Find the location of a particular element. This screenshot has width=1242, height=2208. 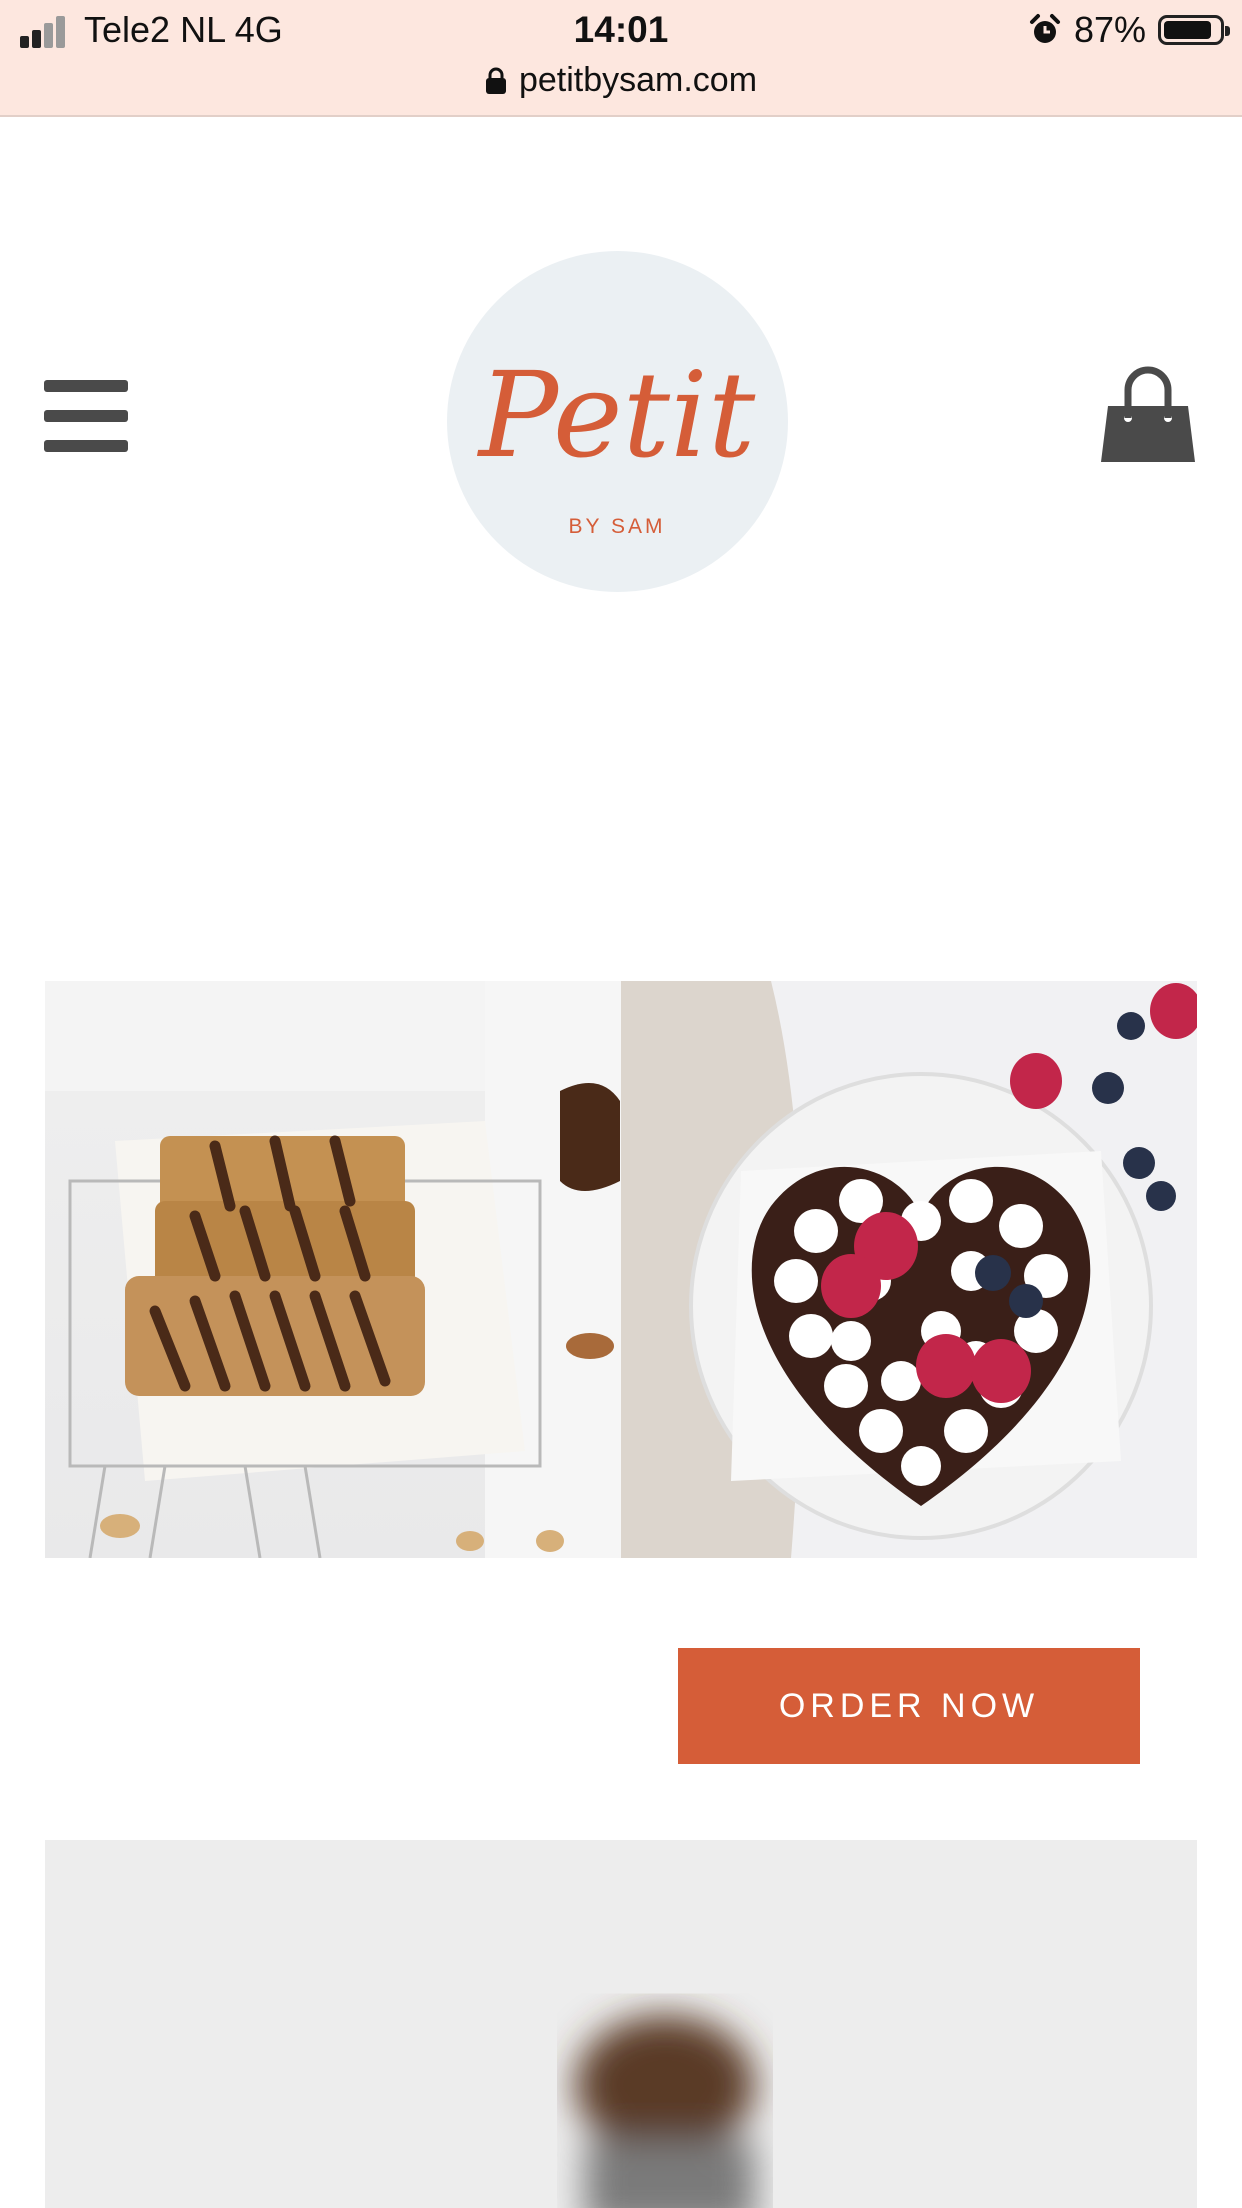

battery-icon is located at coordinates (1194, 30).